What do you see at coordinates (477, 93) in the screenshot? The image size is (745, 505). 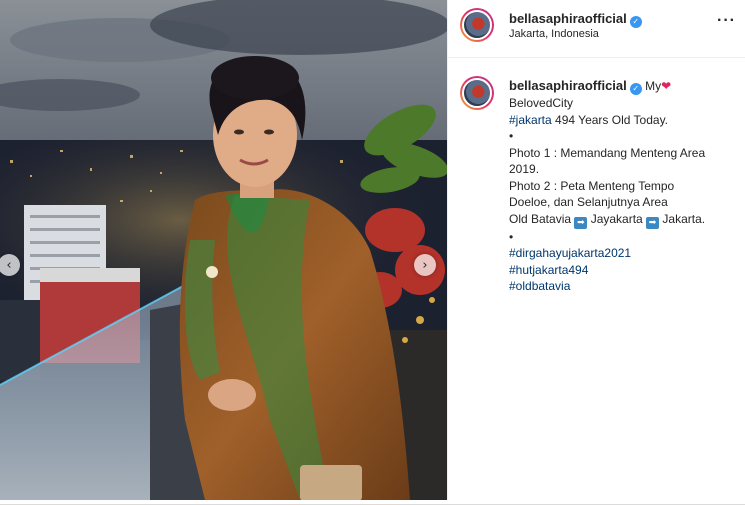 I see `caption-avatar` at bounding box center [477, 93].